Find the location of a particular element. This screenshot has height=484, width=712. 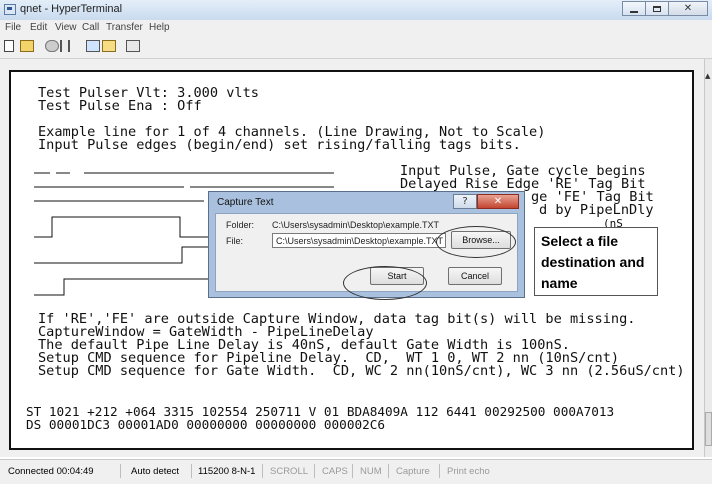

connection-status: Connected 00:04:49 is located at coordinates (51, 471).